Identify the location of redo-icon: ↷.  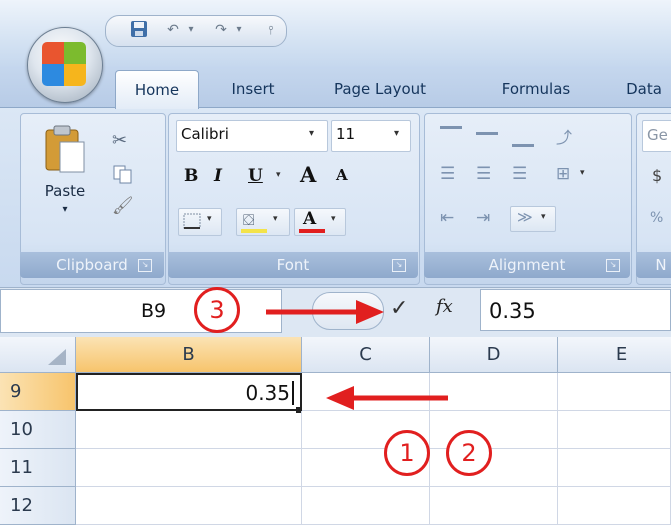
(221, 30).